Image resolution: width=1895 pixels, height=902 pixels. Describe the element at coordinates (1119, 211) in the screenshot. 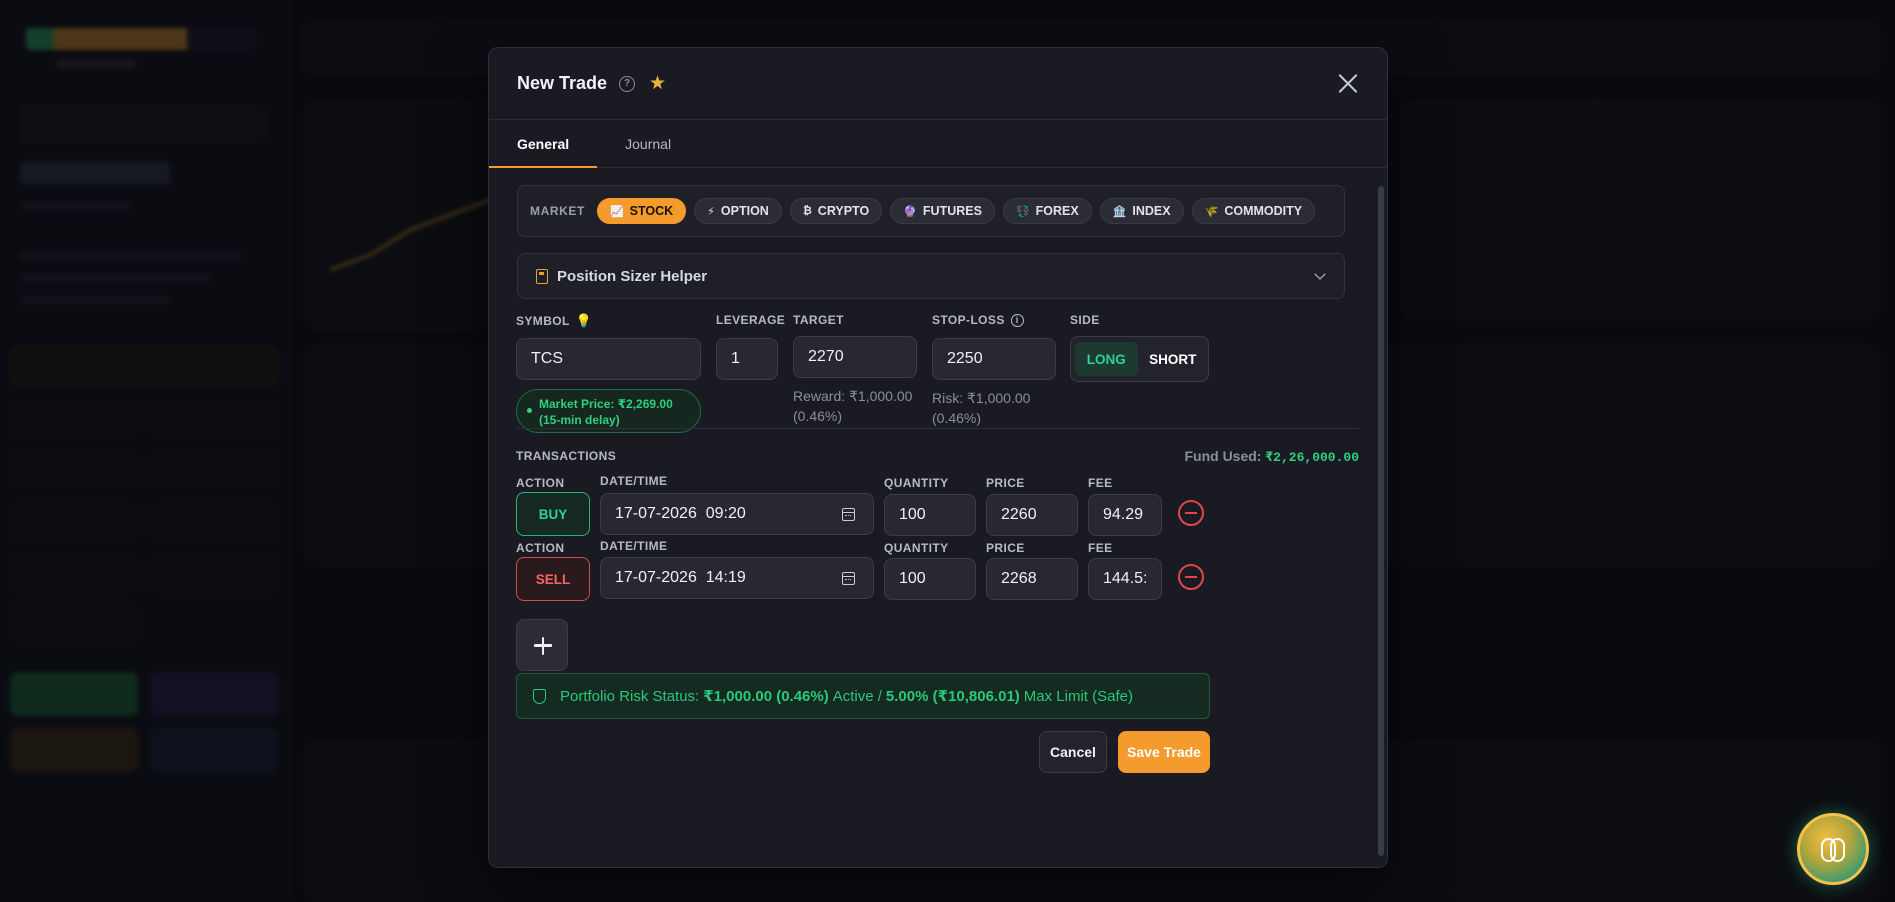

I see `bank-icon: 🏦` at that location.